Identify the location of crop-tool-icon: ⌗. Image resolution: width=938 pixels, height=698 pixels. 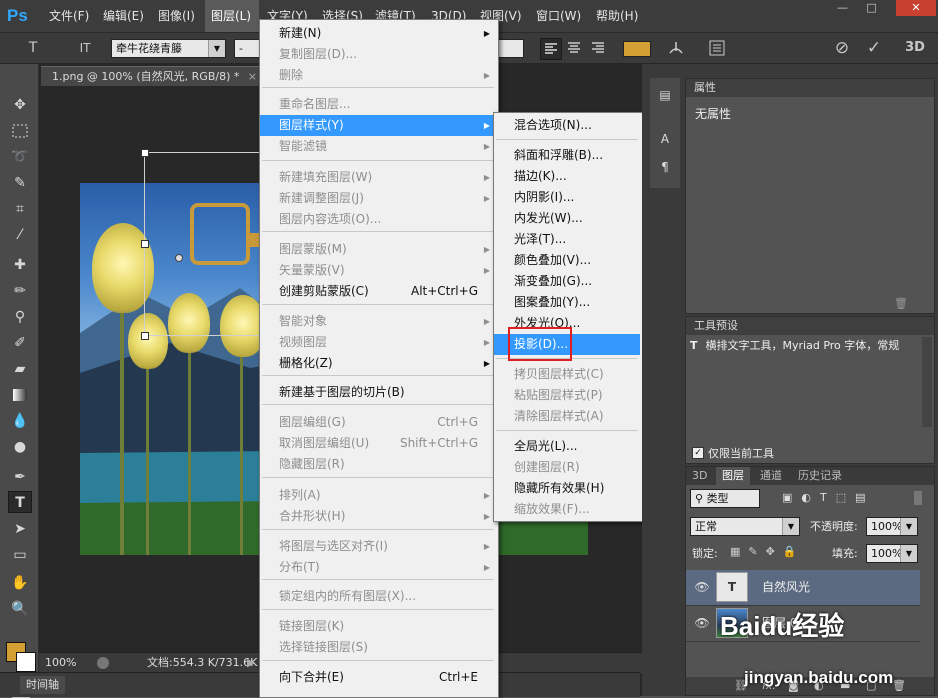
(20, 209).